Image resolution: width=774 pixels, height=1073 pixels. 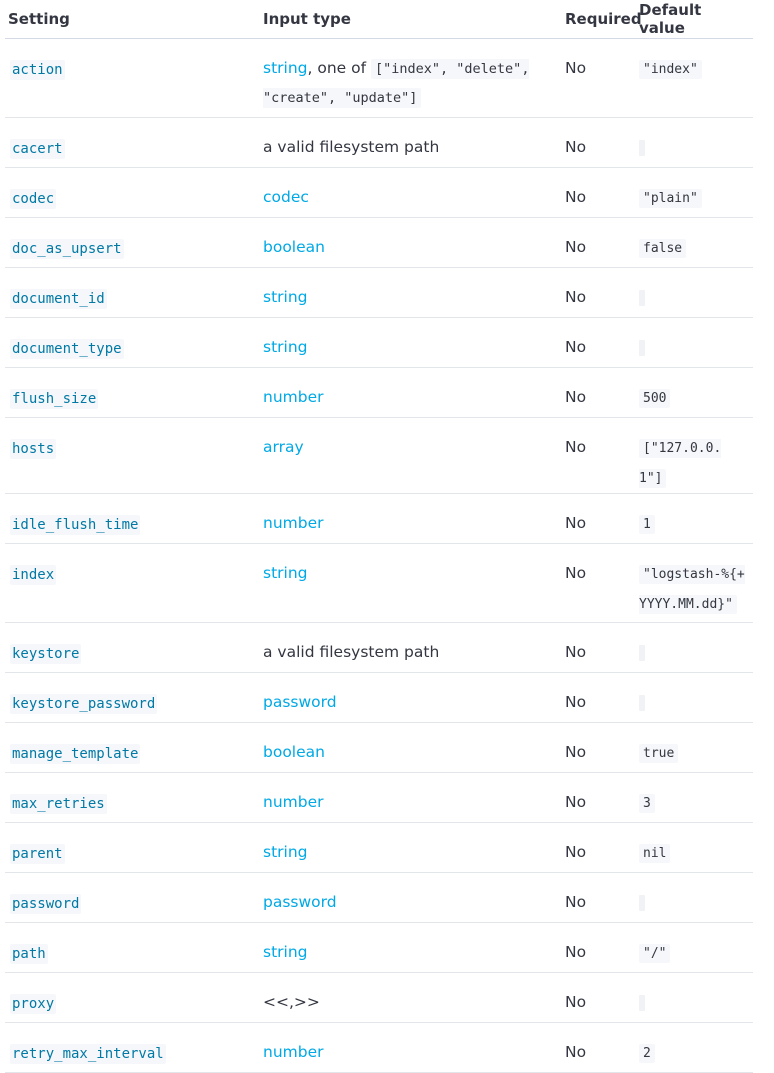 What do you see at coordinates (379, 192) in the screenshot?
I see `table-row: codec codec No "plain"` at bounding box center [379, 192].